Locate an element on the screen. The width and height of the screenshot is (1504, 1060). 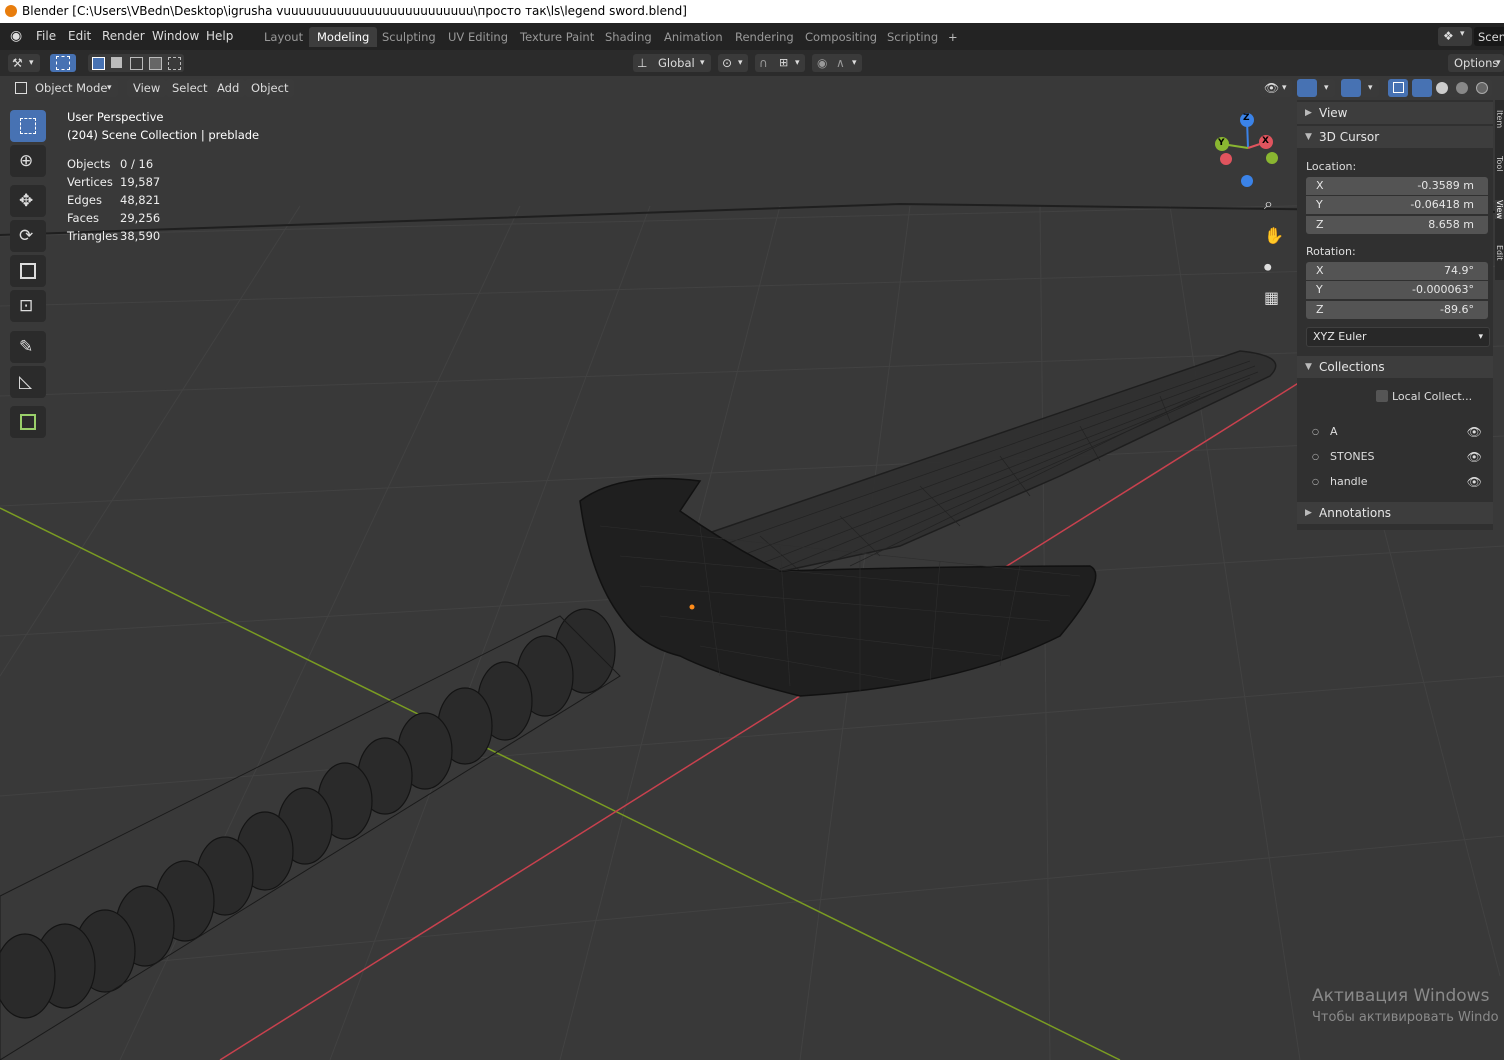
mode-subtract-icon is located at coordinates (136, 63).